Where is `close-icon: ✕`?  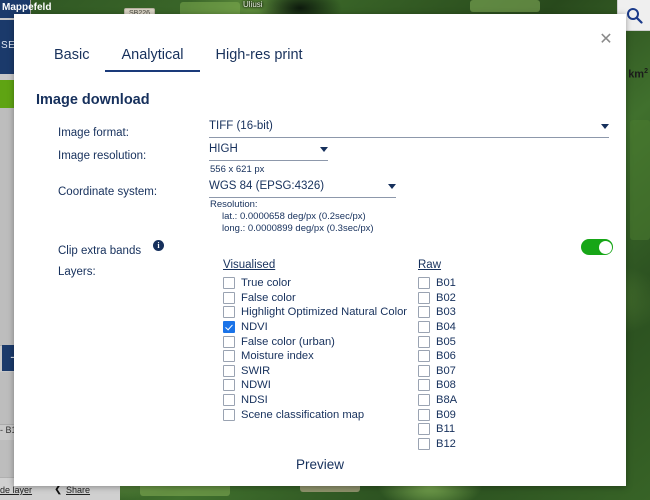 close-icon: ✕ is located at coordinates (606, 40).